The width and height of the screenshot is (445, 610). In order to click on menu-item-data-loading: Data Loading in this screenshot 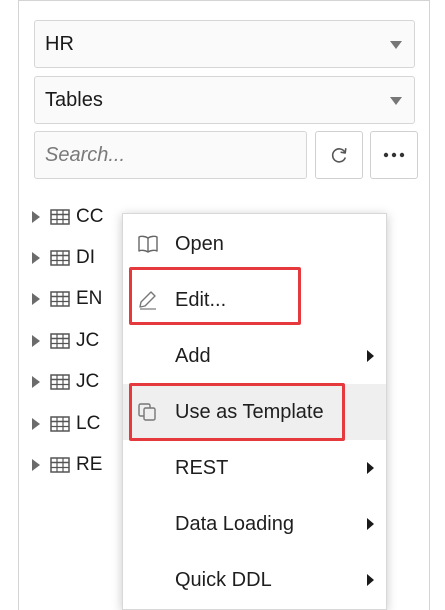, I will do `click(254, 524)`.